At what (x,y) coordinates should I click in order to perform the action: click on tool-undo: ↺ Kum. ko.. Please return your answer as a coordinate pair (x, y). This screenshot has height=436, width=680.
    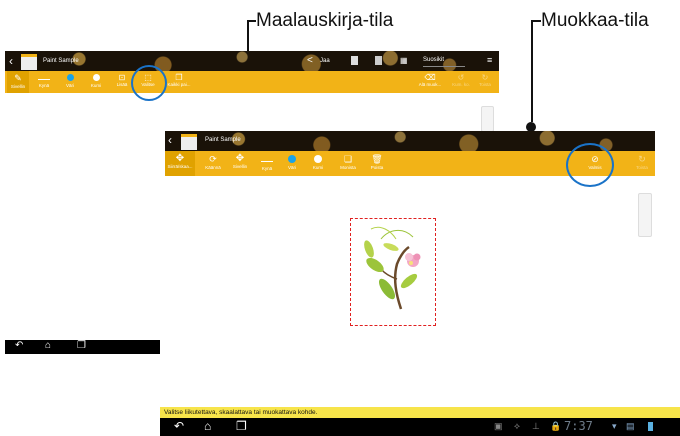
    Looking at the image, I should click on (461, 82).